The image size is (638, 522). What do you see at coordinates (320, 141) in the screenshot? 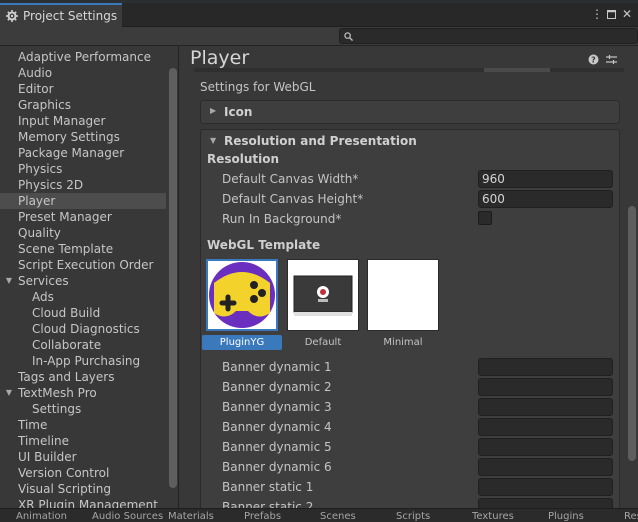
I see `resolution-foldout-label: Resolution and Presentation` at bounding box center [320, 141].